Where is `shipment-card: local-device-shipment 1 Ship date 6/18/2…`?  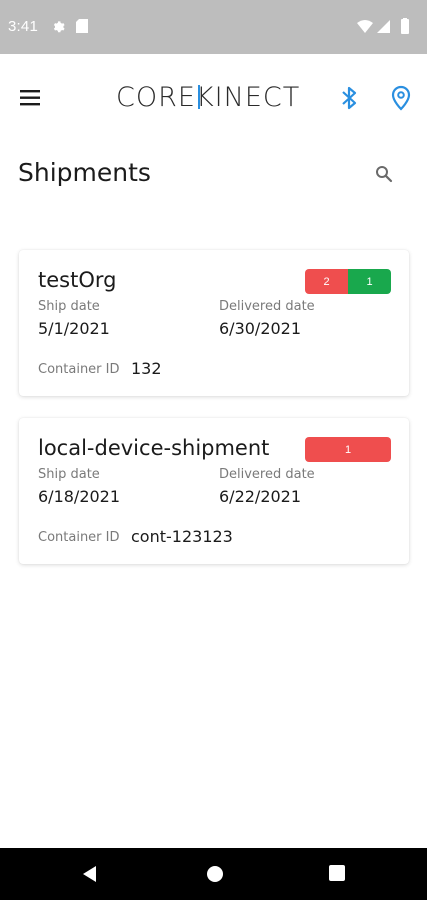 shipment-card: local-device-shipment 1 Ship date 6/18/2… is located at coordinates (214, 491).